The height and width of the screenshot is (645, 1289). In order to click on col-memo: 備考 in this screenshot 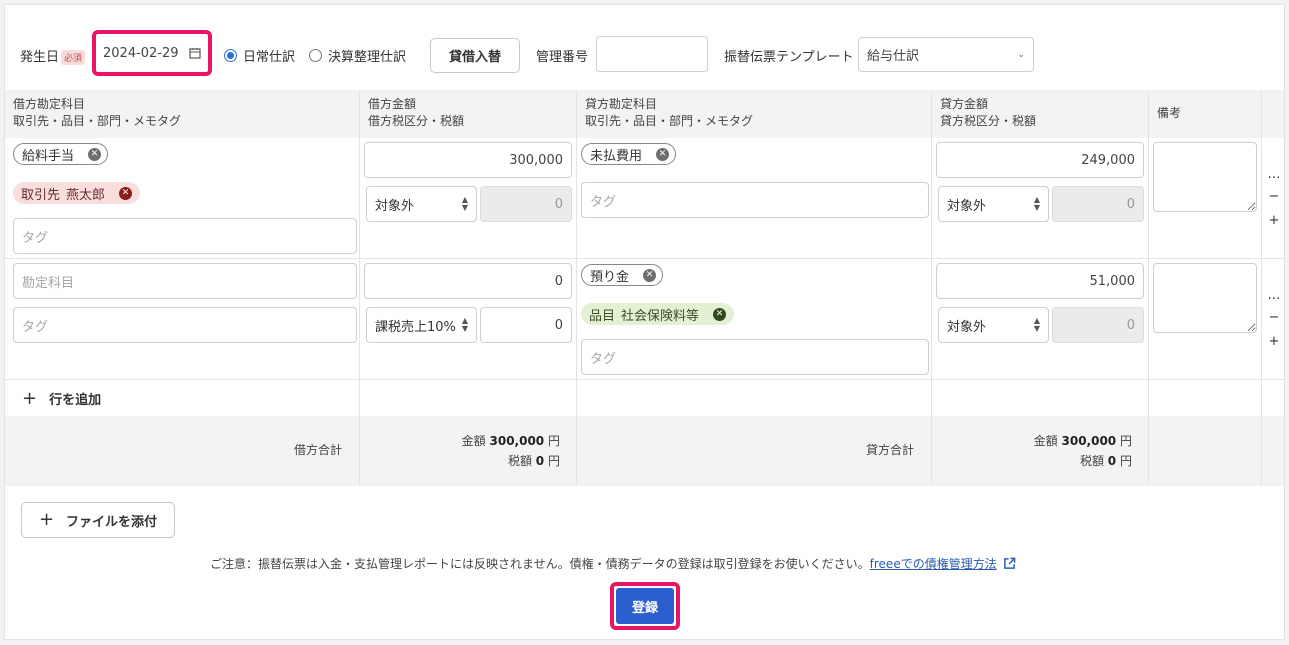, I will do `click(1169, 113)`.